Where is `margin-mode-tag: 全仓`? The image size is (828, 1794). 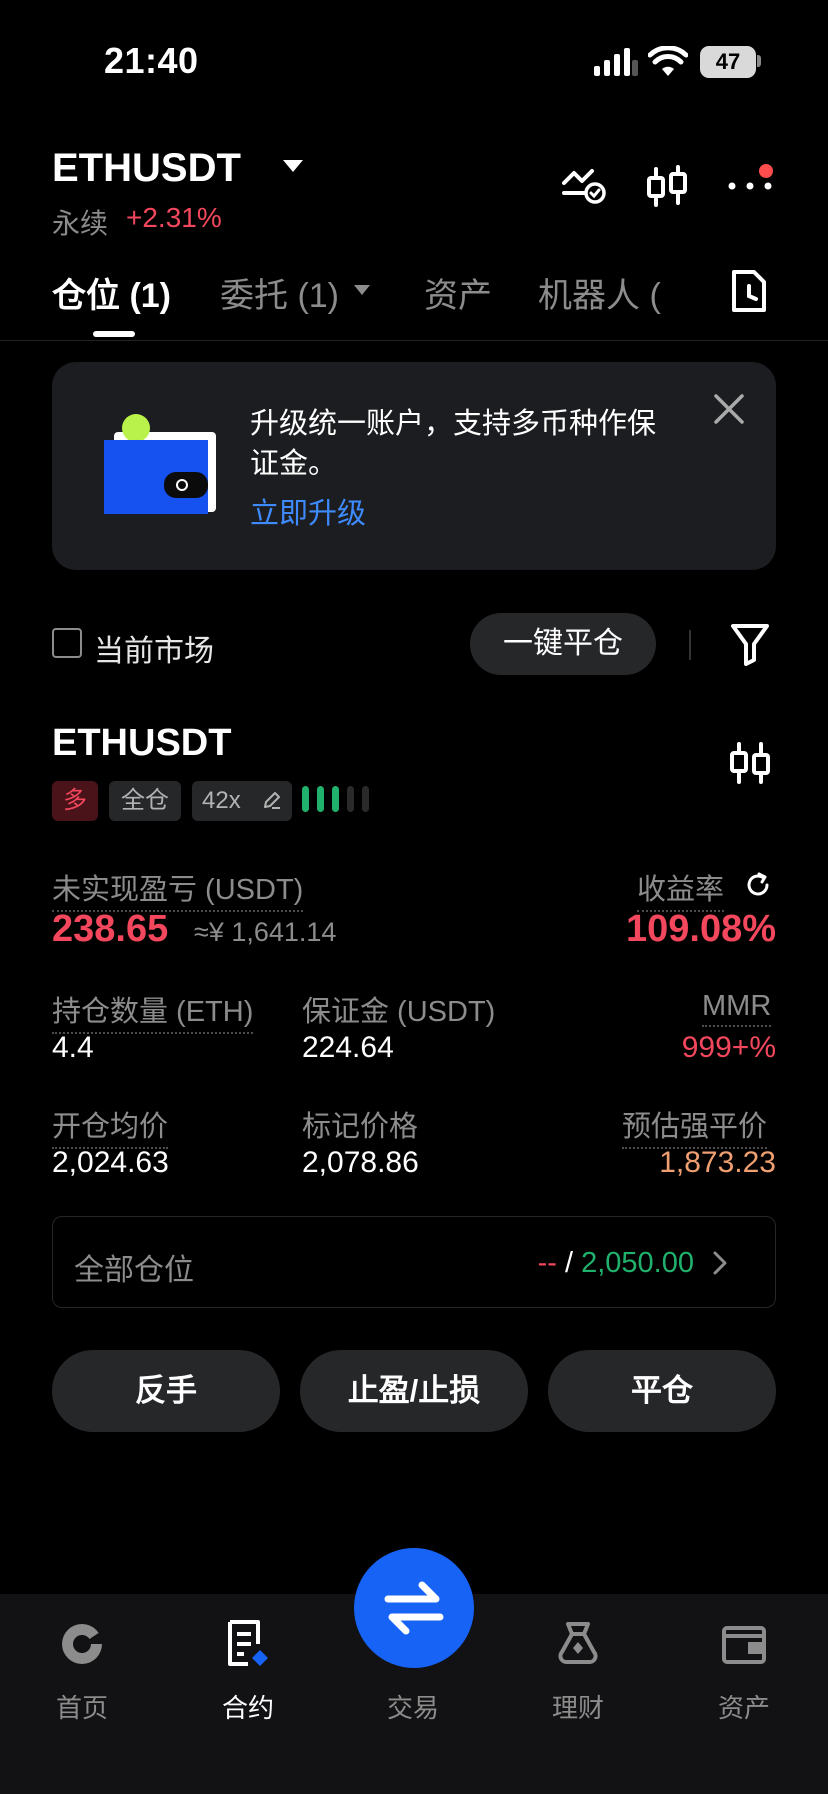 margin-mode-tag: 全仓 is located at coordinates (145, 801).